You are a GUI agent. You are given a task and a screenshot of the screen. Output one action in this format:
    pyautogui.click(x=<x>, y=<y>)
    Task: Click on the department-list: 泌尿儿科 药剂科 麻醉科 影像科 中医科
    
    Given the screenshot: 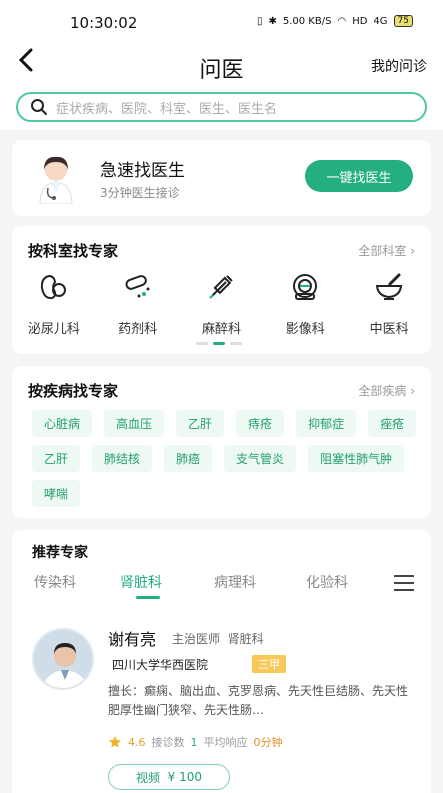 What is the action you would take?
    pyautogui.click(x=221, y=303)
    